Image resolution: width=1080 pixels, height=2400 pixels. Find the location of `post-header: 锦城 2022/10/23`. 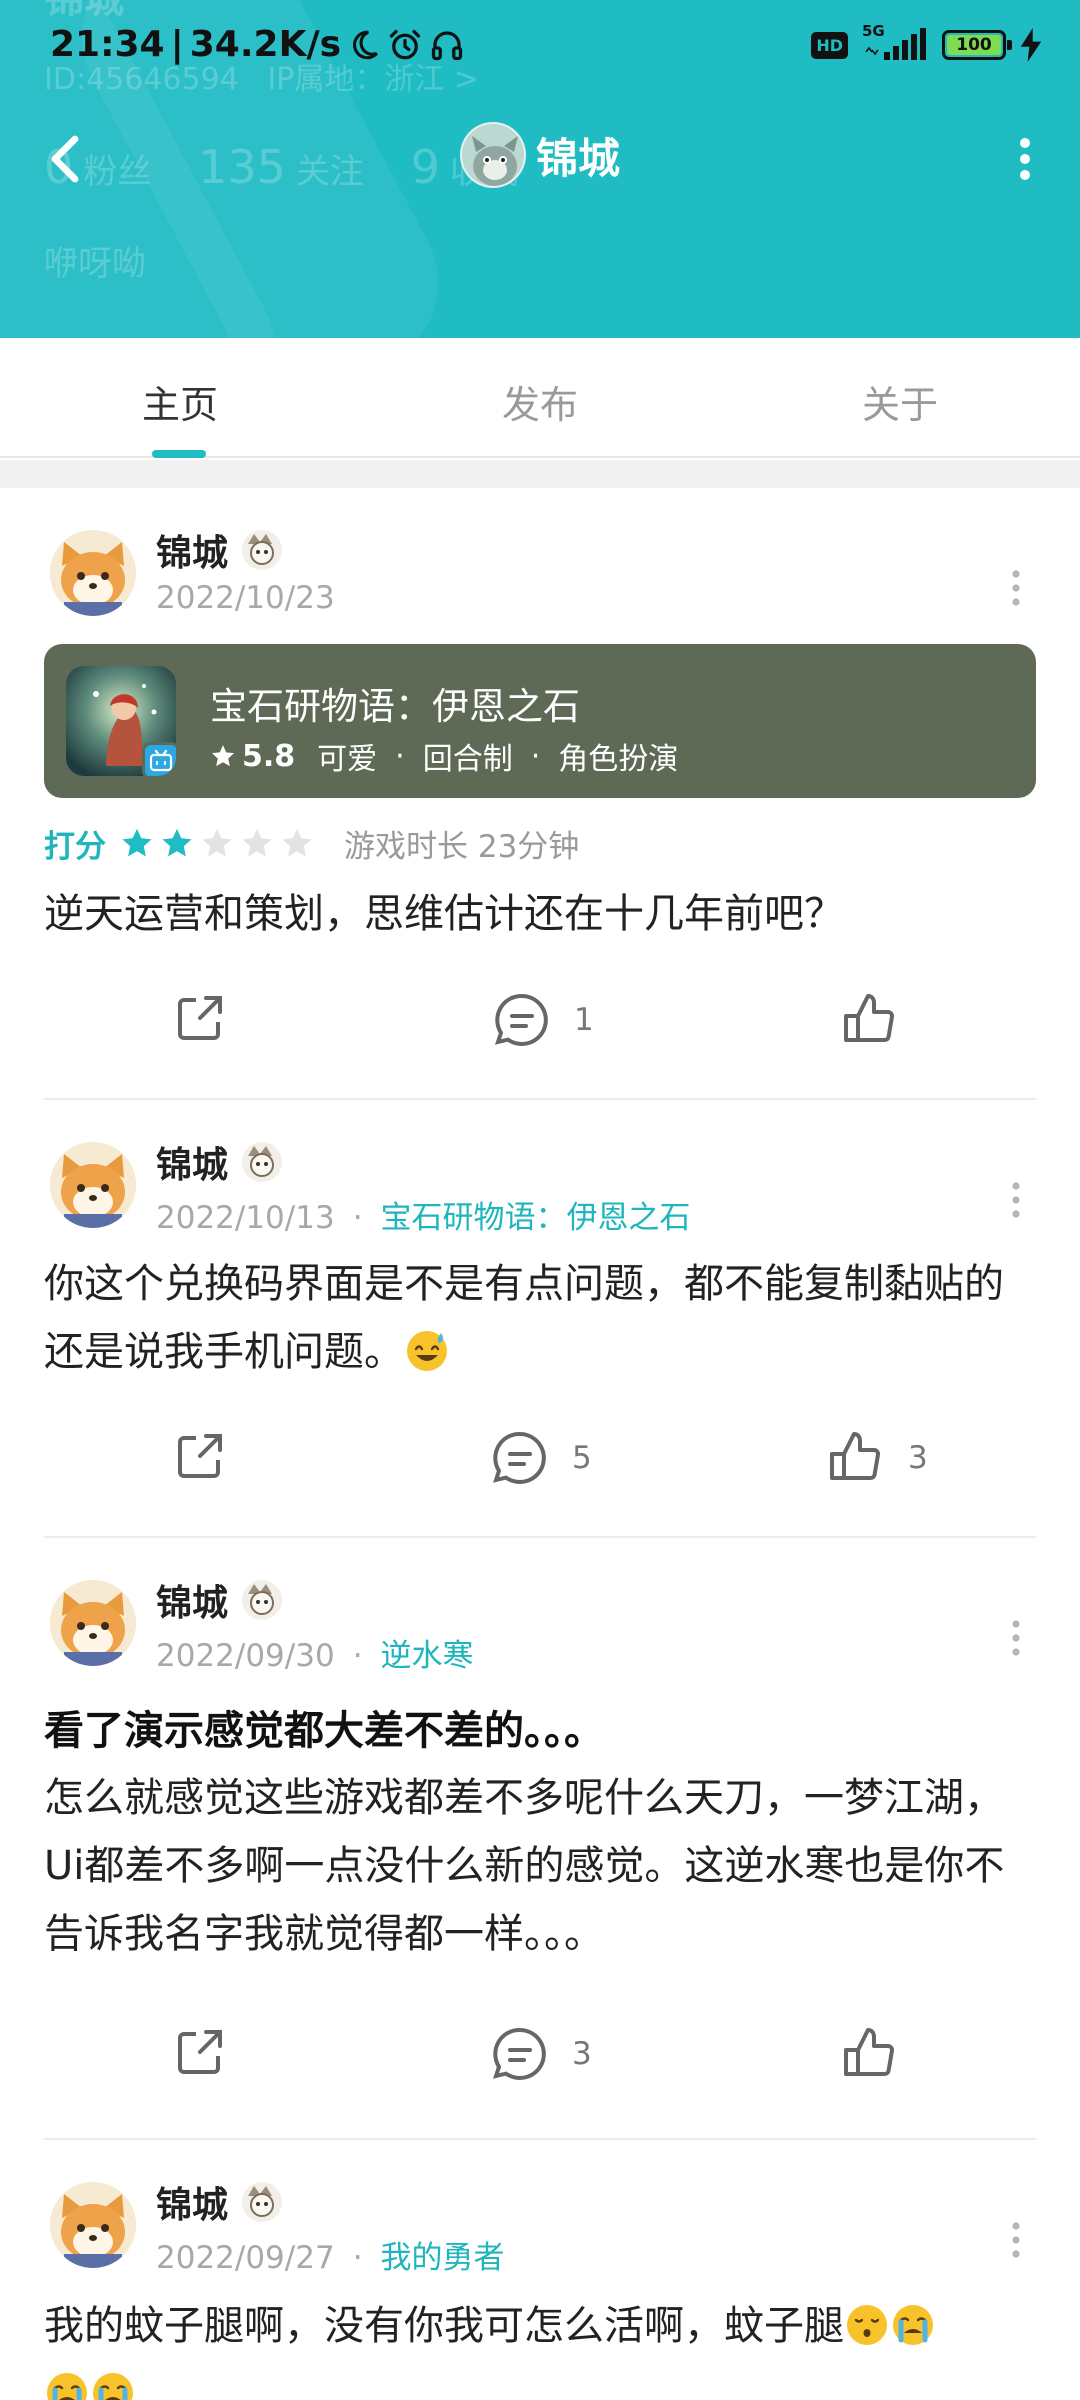

post-header: 锦城 2022/10/23 is located at coordinates (540, 553).